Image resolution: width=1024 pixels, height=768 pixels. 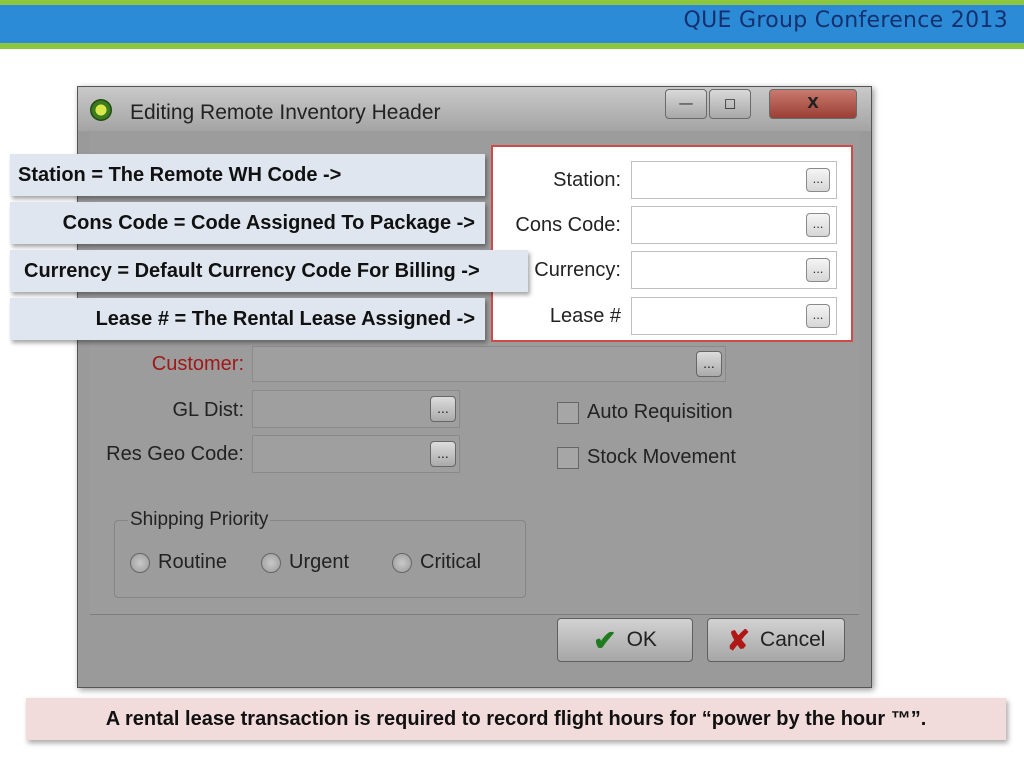 What do you see at coordinates (319, 562) in the screenshot?
I see `priority-urgent-label: Urgent` at bounding box center [319, 562].